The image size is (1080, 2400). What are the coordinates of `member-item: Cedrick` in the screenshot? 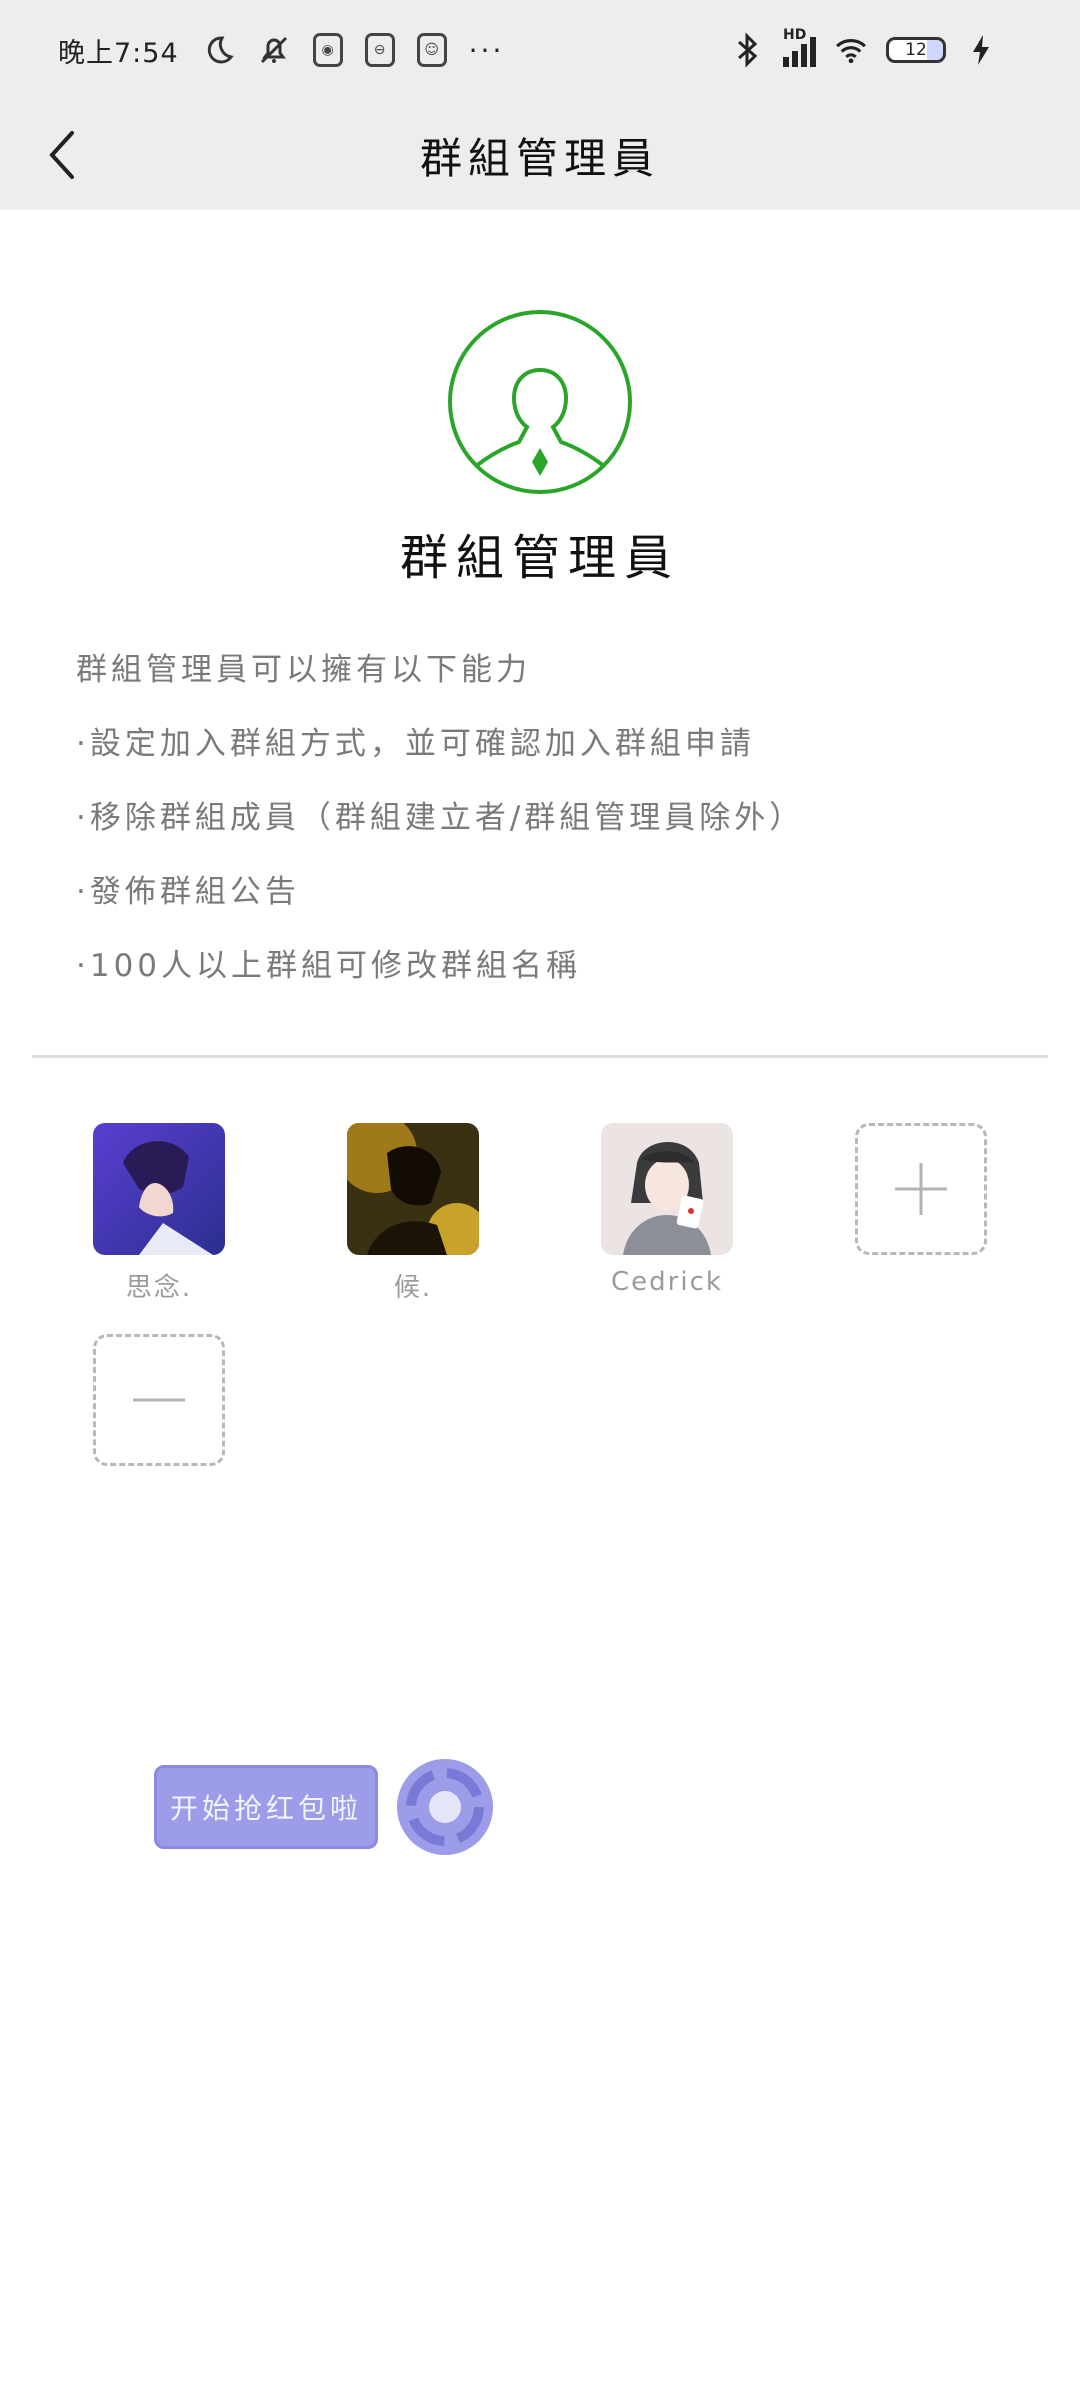 It's located at (667, 1210).